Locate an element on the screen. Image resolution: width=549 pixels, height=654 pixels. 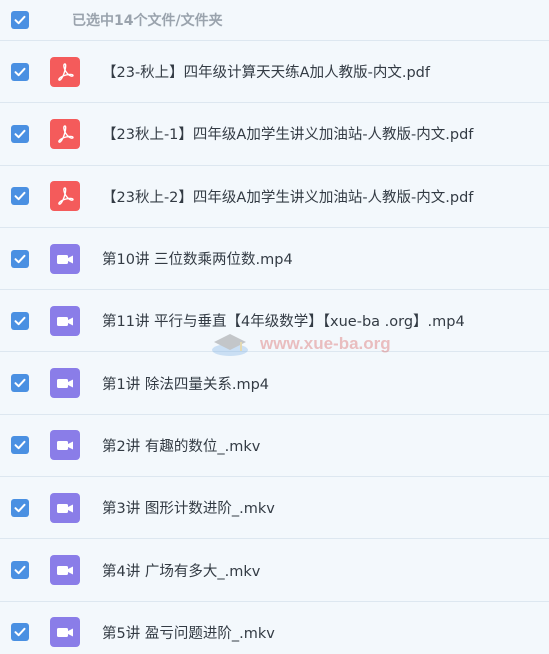
file-name: 第1讲 除法四量关系.mp4 is located at coordinates (185, 384).